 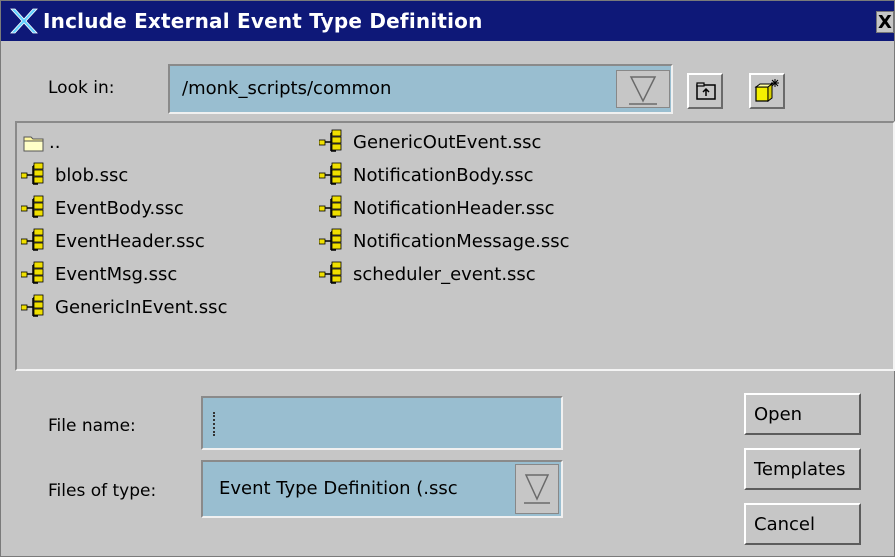 What do you see at coordinates (454, 208) in the screenshot?
I see `file-name-text: NotificationHeader.ssc` at bounding box center [454, 208].